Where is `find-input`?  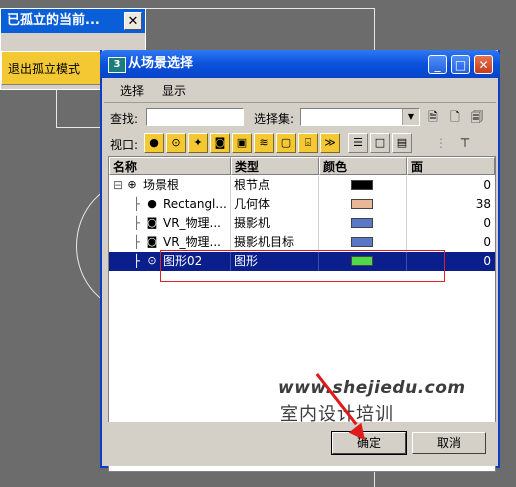
find-input is located at coordinates (195, 117).